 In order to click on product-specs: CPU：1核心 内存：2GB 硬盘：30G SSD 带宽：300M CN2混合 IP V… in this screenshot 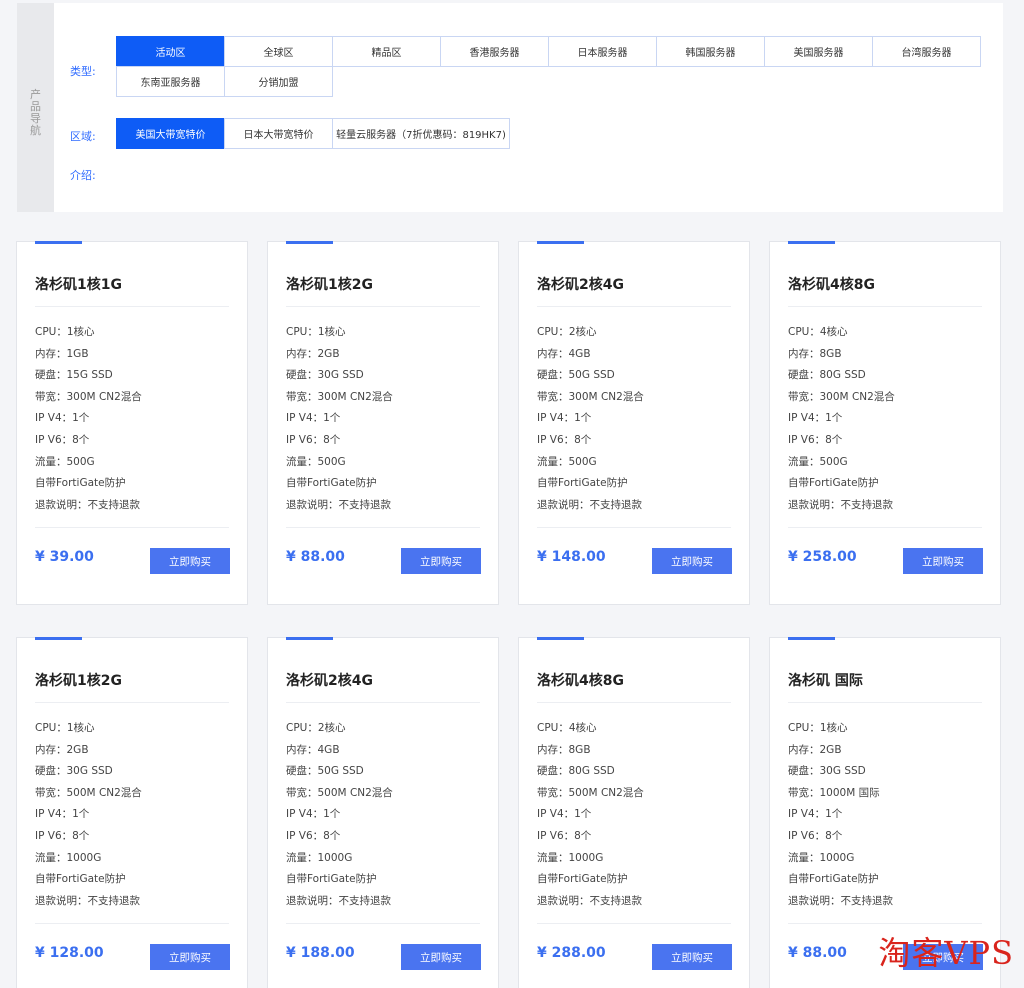, I will do `click(339, 419)`.